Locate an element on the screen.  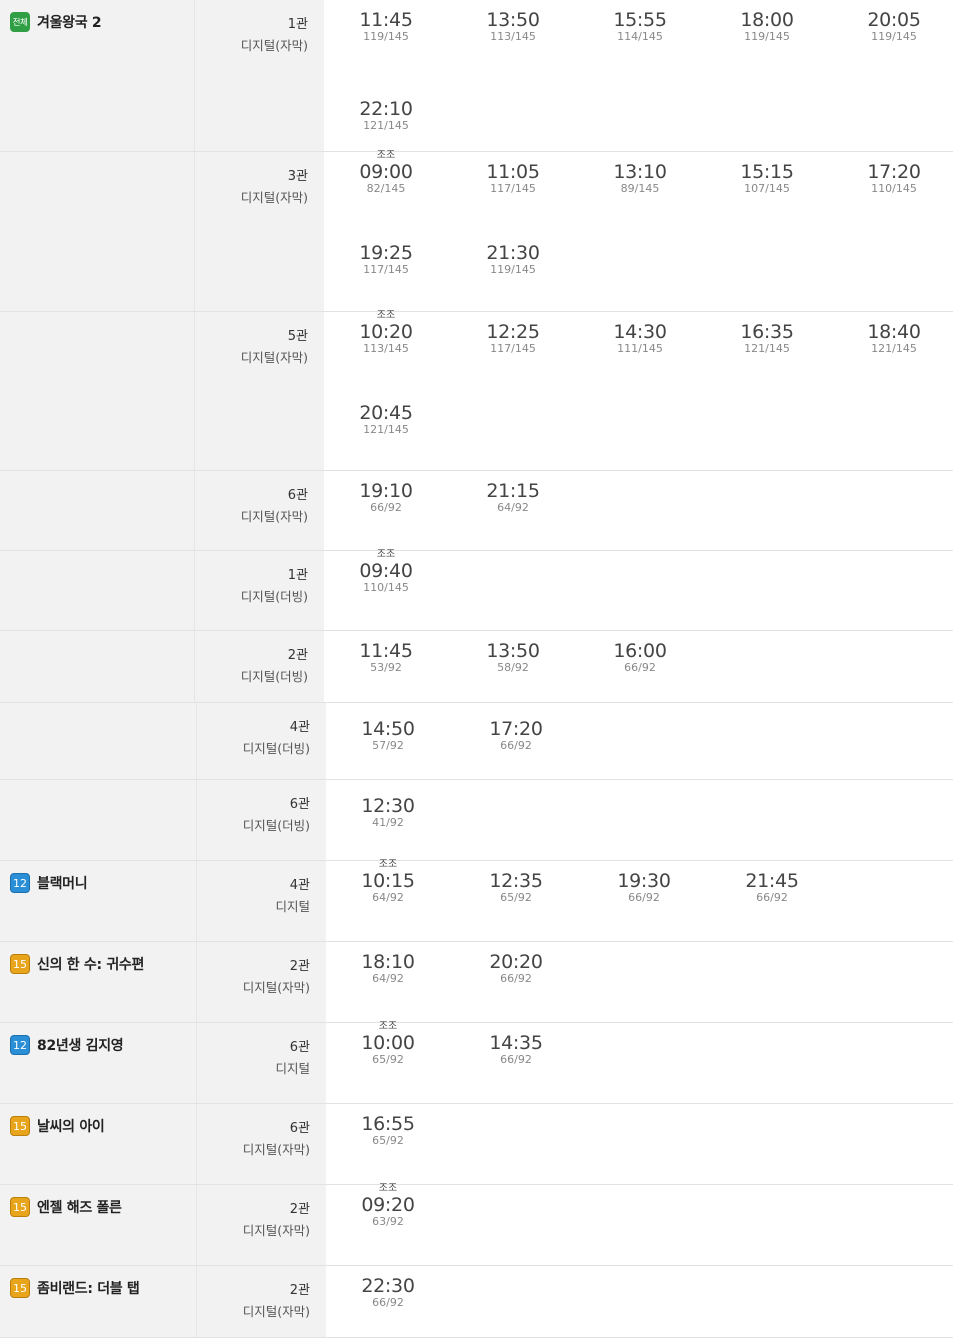
showtime-slot: 12:30 41/92 is located at coordinates (388, 806).